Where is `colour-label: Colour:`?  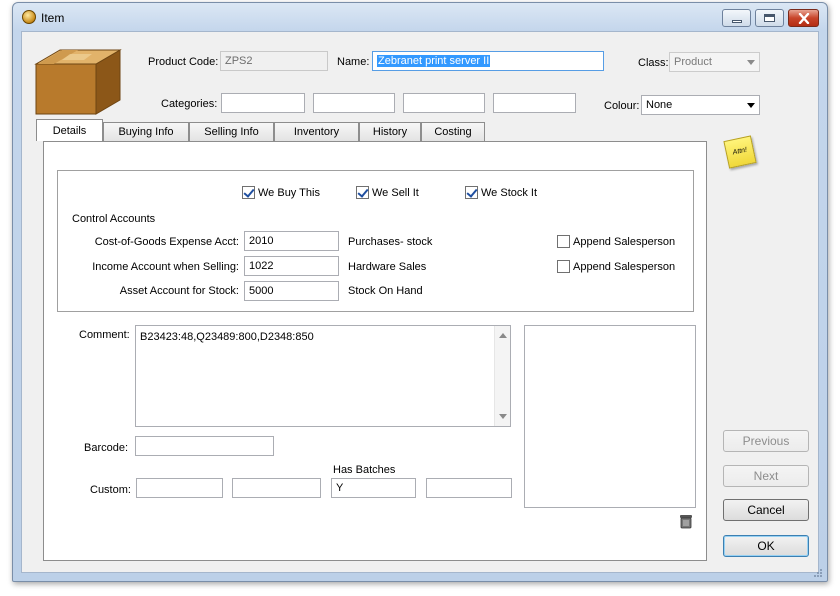
colour-label: Colour: is located at coordinates (622, 106).